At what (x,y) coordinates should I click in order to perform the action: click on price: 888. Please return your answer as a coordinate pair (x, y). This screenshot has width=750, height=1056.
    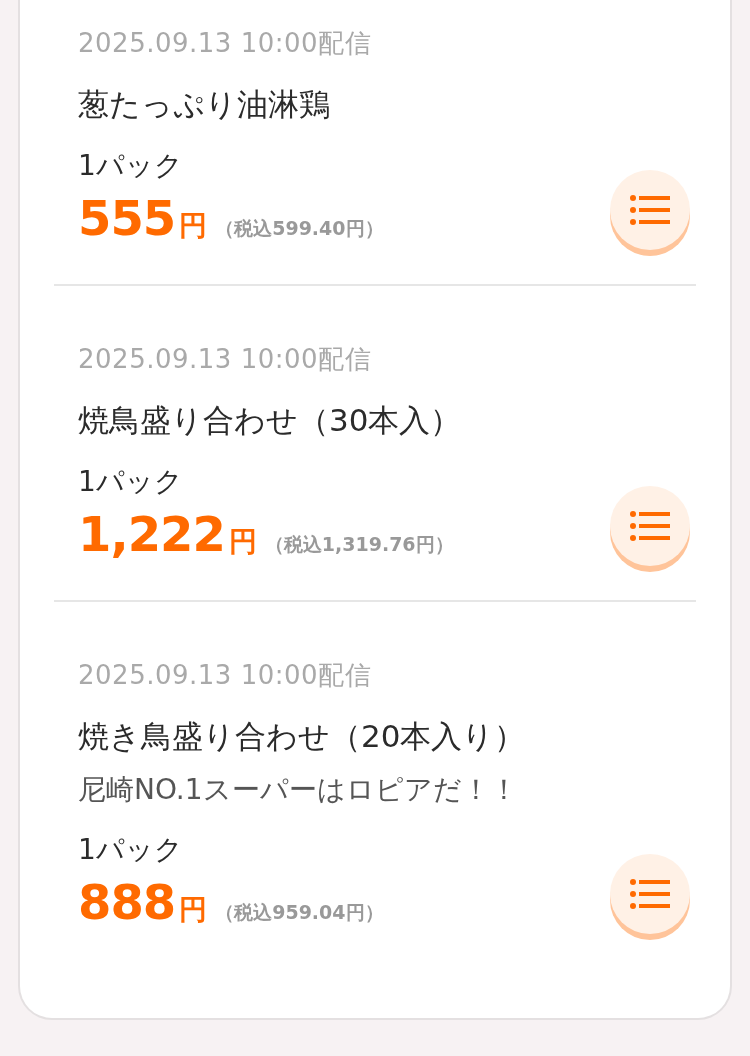
    Looking at the image, I should click on (127, 901).